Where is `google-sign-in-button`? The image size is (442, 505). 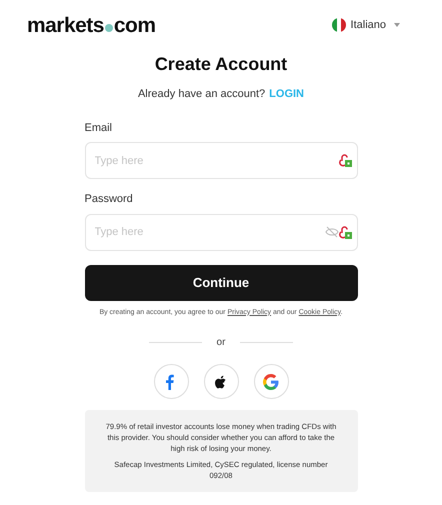
google-sign-in-button is located at coordinates (271, 381).